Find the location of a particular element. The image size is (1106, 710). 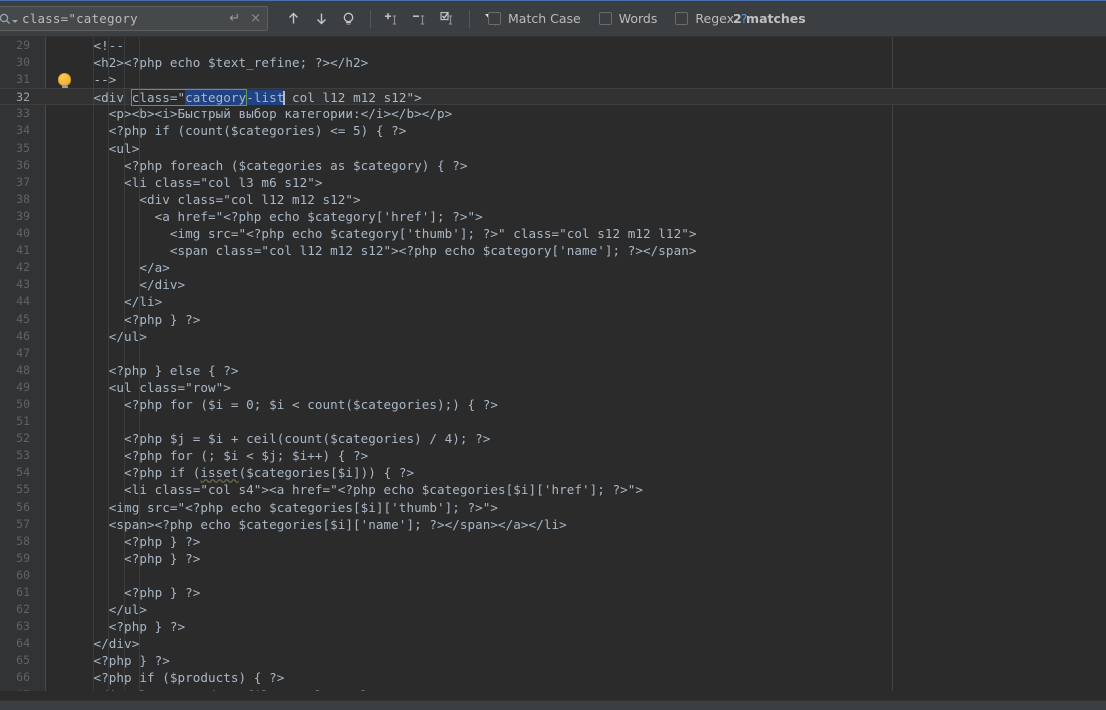

code-line: 62 </ul> is located at coordinates (553, 609).